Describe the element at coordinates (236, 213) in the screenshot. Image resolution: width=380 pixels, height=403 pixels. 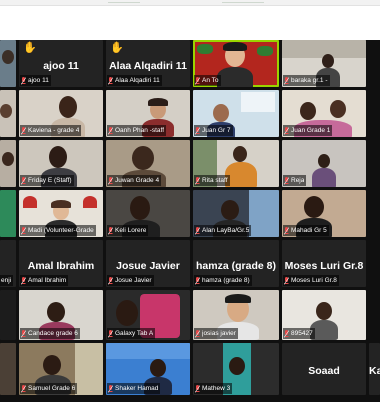
I see `participant-tile: Alan LayBa/Gr.5` at that location.